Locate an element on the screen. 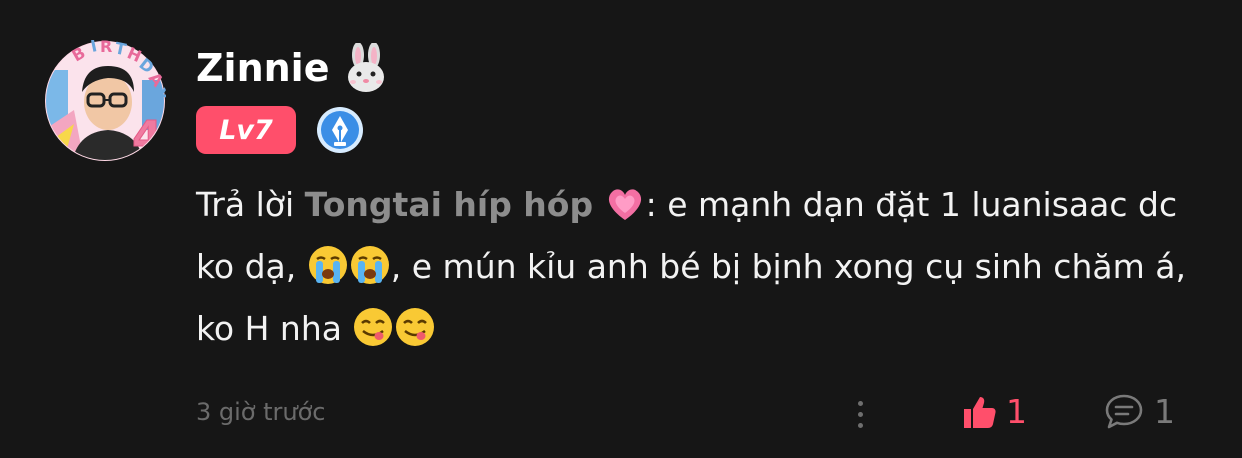  svg-text: R is located at coordinates (106, 48).